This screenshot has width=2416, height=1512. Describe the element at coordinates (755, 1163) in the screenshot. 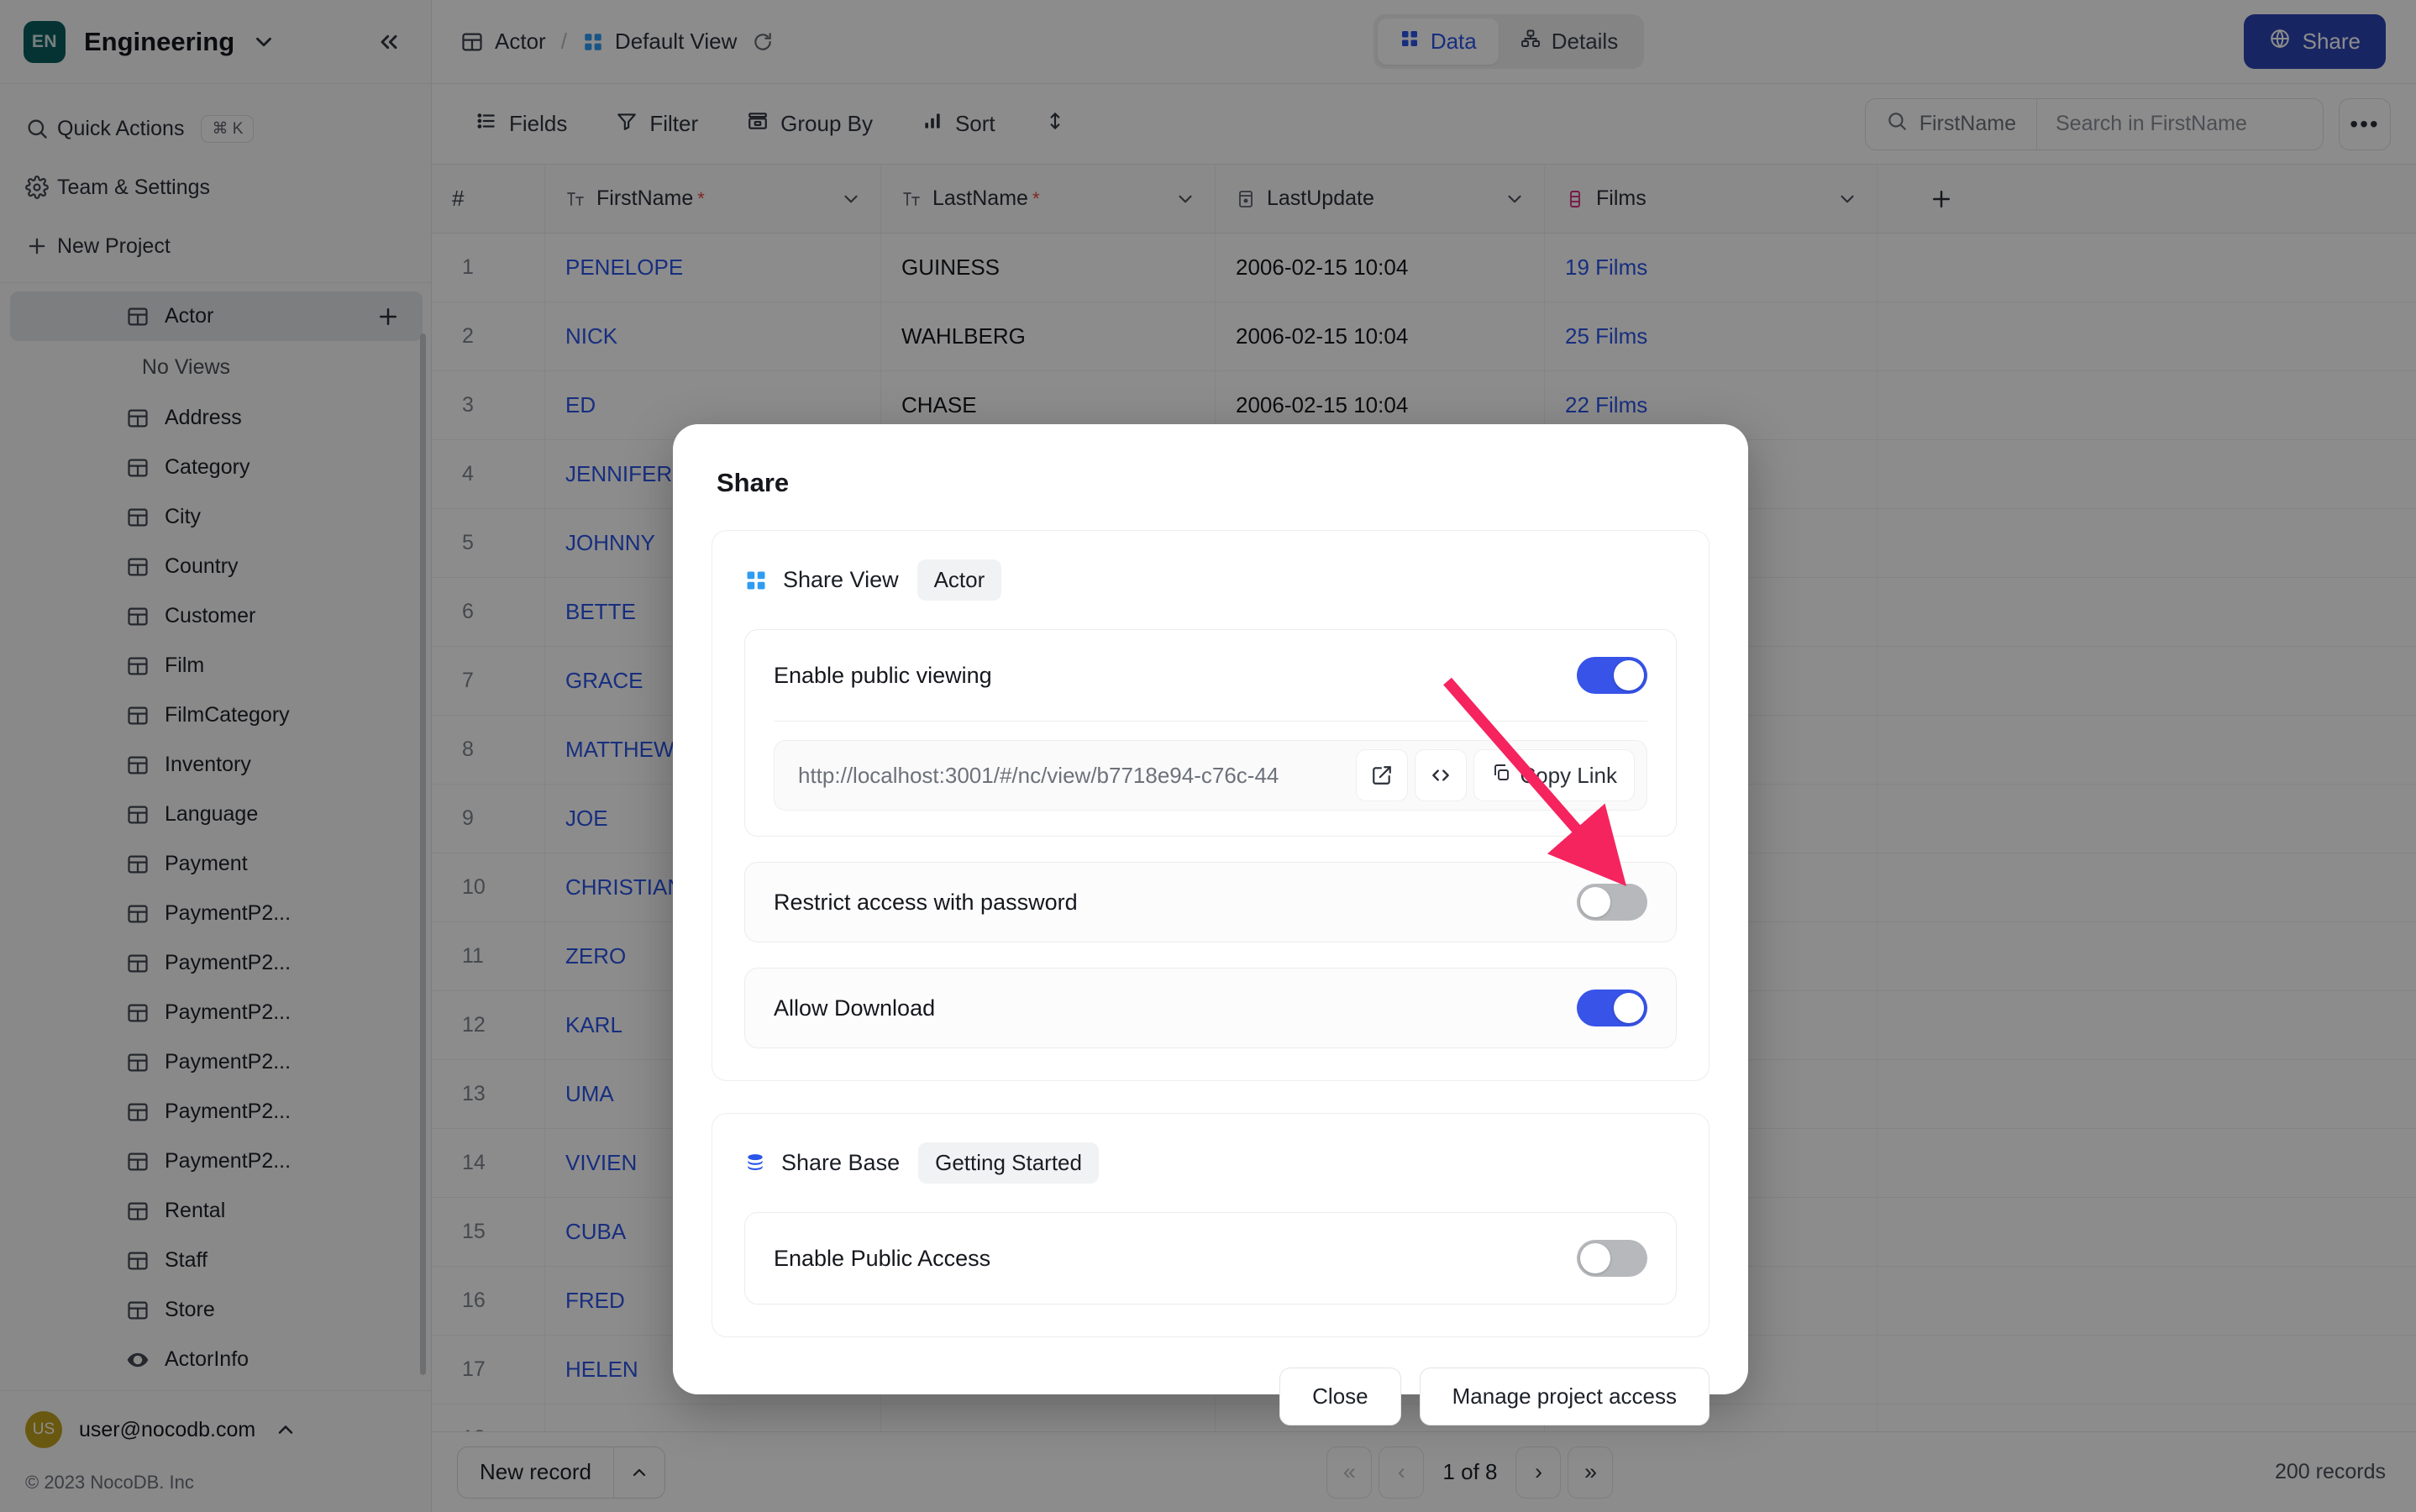

I see `database-icon` at that location.